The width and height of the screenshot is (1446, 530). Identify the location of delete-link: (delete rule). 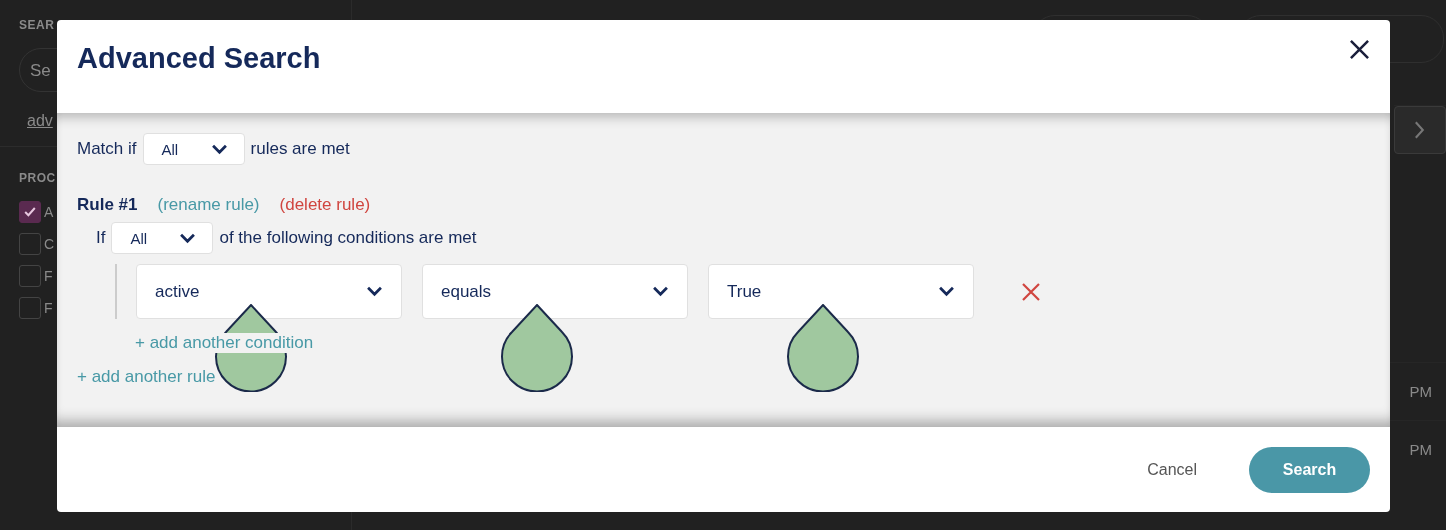
(325, 205).